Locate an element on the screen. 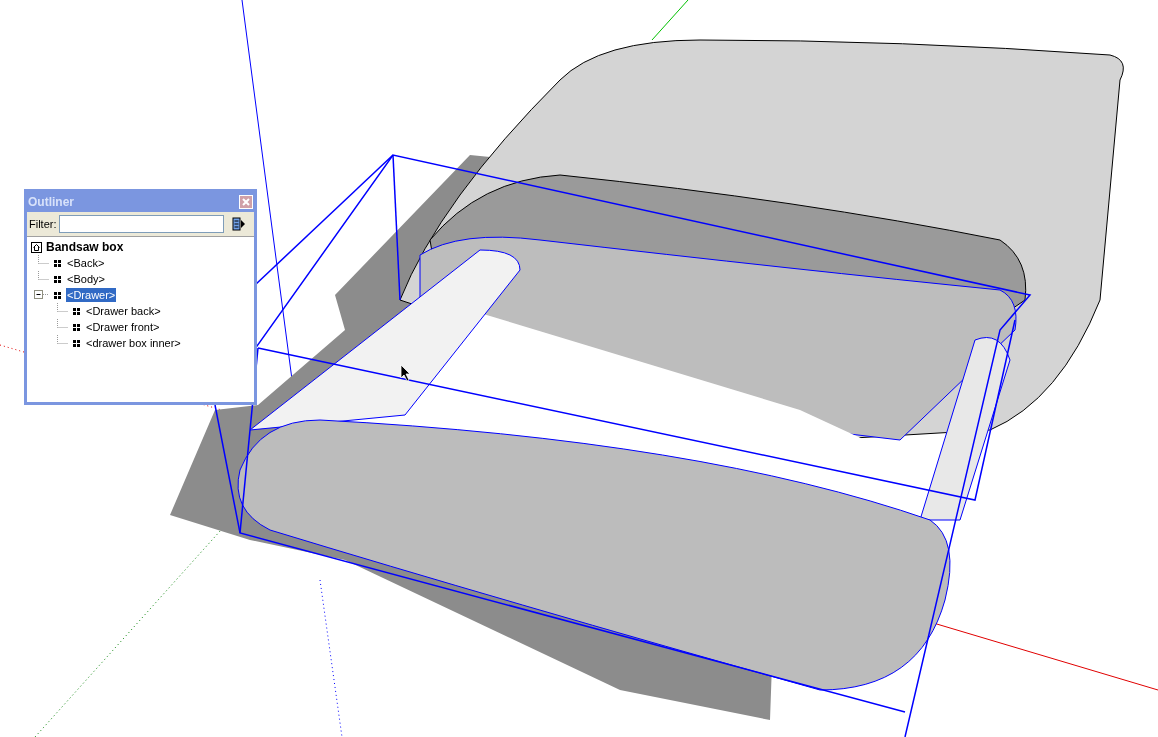 The height and width of the screenshot is (737, 1158). tree-item: <Drawer front> is located at coordinates (123, 327).